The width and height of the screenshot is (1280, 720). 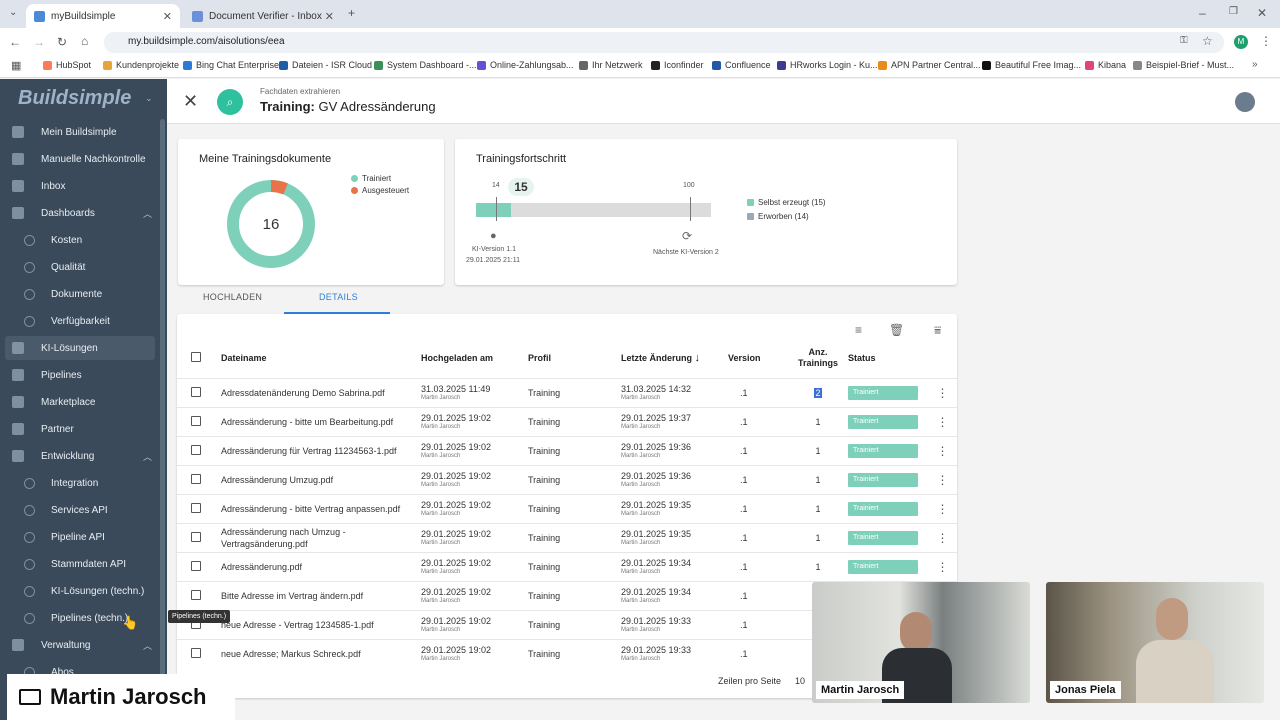 What do you see at coordinates (79, 267) in the screenshot?
I see `sidebar-item-qualitaet: Qualität` at bounding box center [79, 267].